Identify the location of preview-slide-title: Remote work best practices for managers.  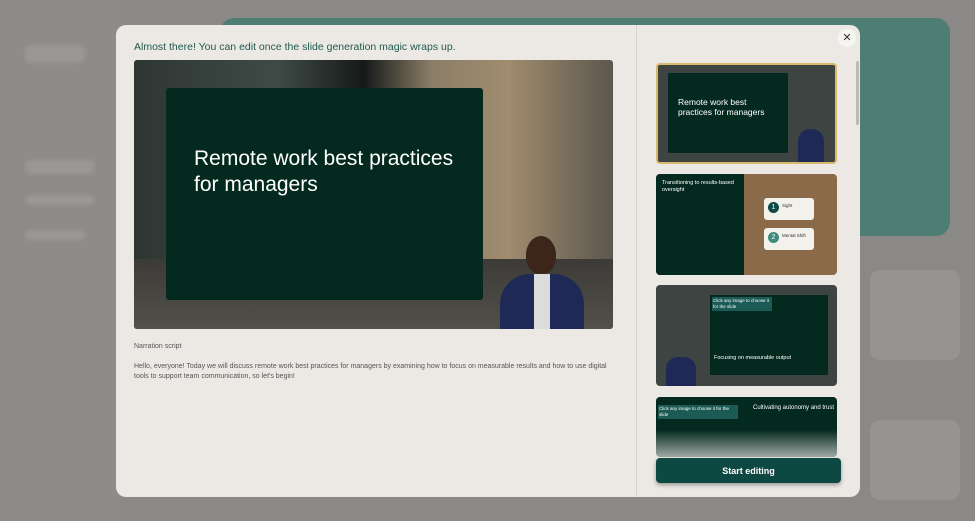
(324, 171).